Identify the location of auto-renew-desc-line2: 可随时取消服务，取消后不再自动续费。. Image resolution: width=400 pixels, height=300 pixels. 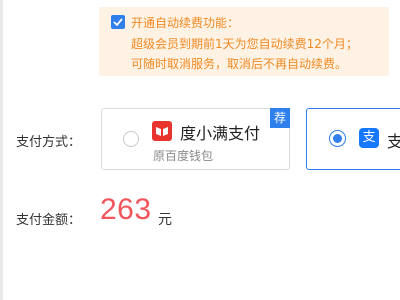
(239, 64).